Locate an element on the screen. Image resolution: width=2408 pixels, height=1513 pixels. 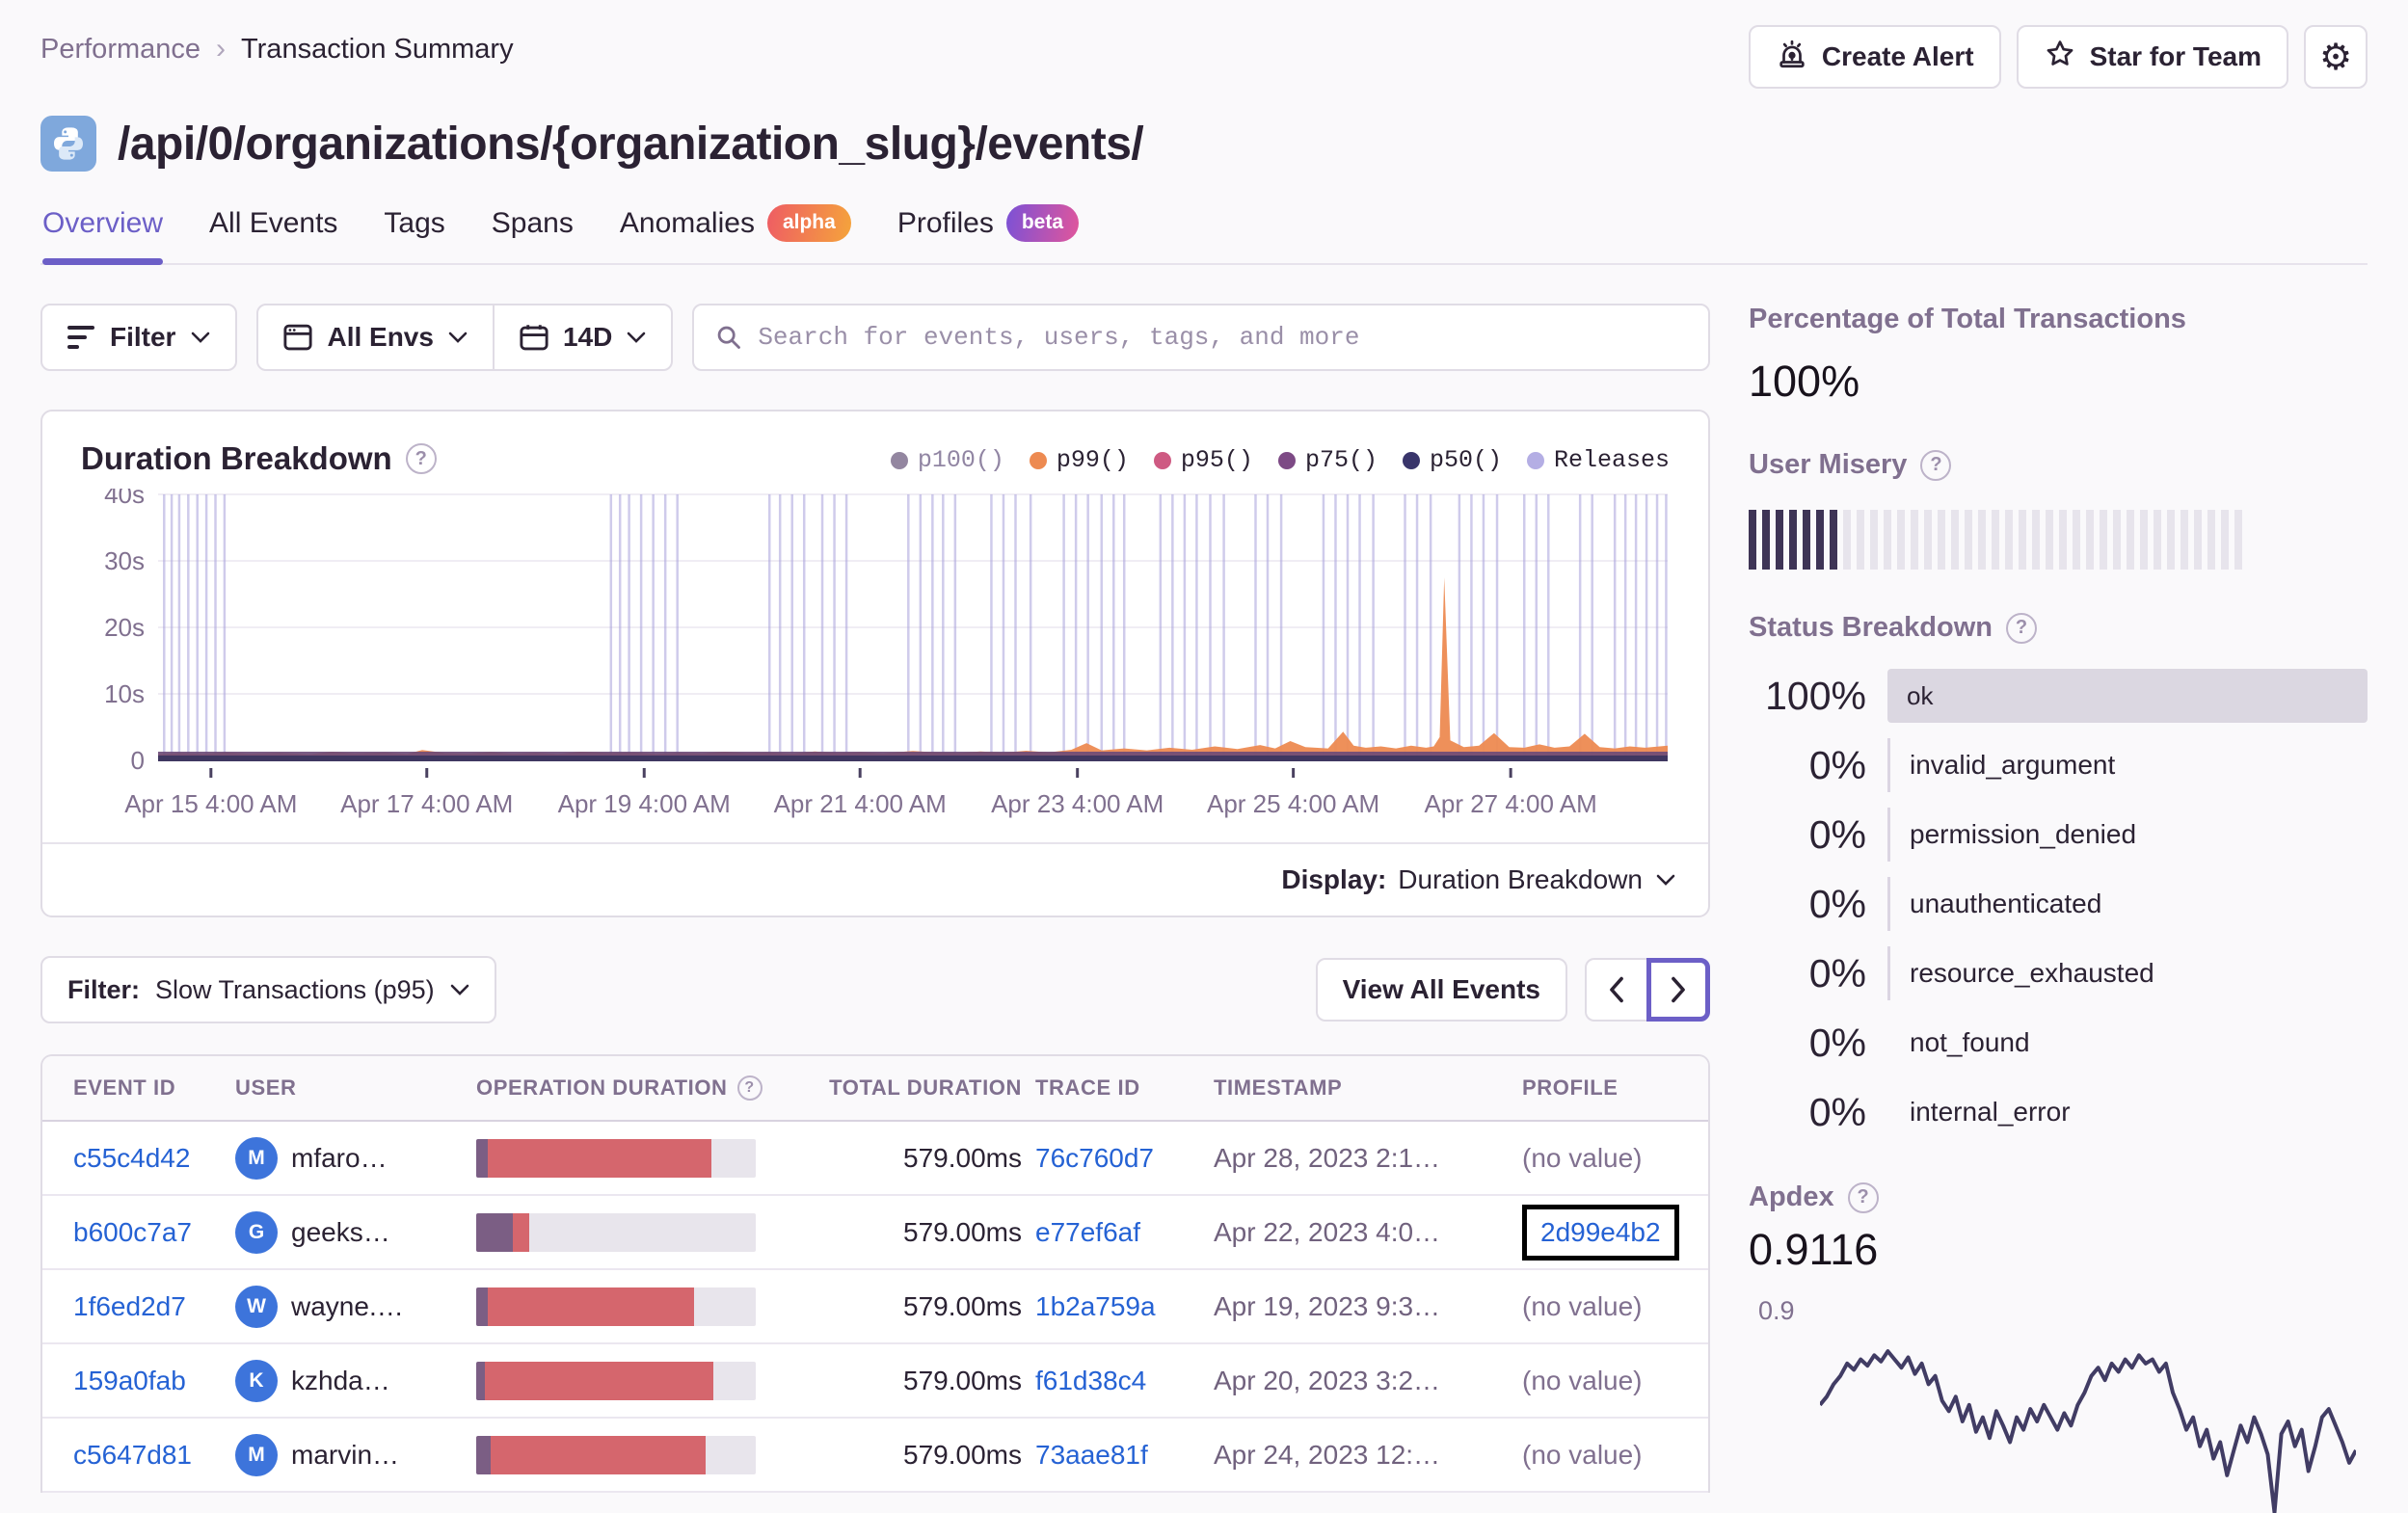
previous-page-button is located at coordinates (1616, 990).